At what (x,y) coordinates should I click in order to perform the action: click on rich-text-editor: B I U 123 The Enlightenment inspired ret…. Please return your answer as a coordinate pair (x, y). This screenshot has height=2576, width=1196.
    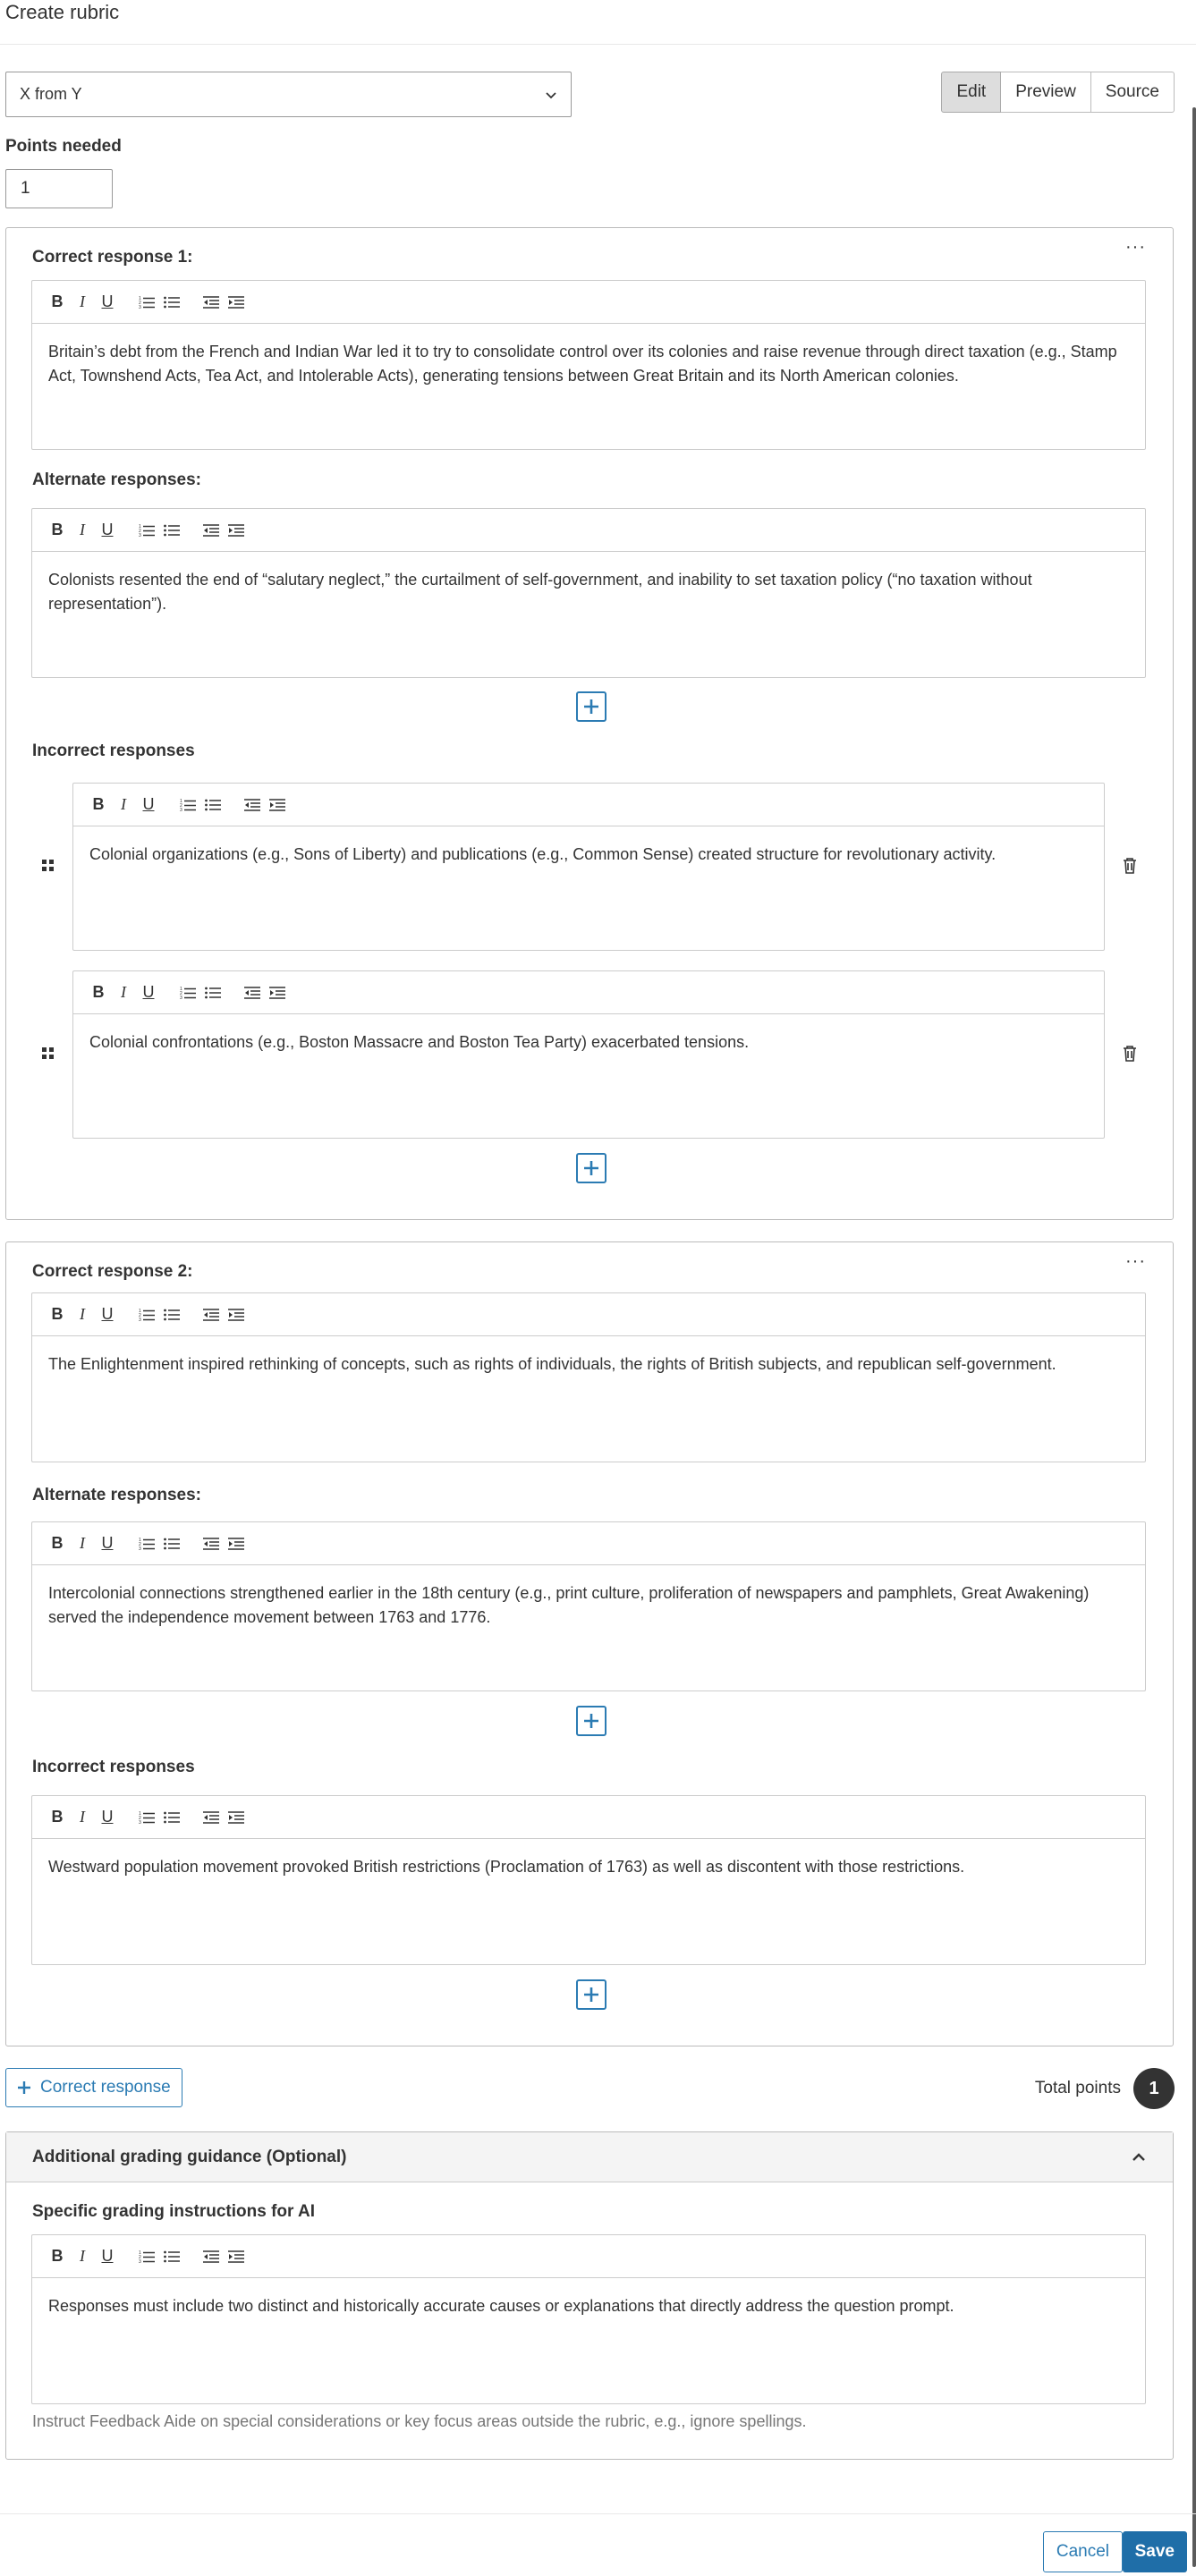
    Looking at the image, I should click on (588, 1377).